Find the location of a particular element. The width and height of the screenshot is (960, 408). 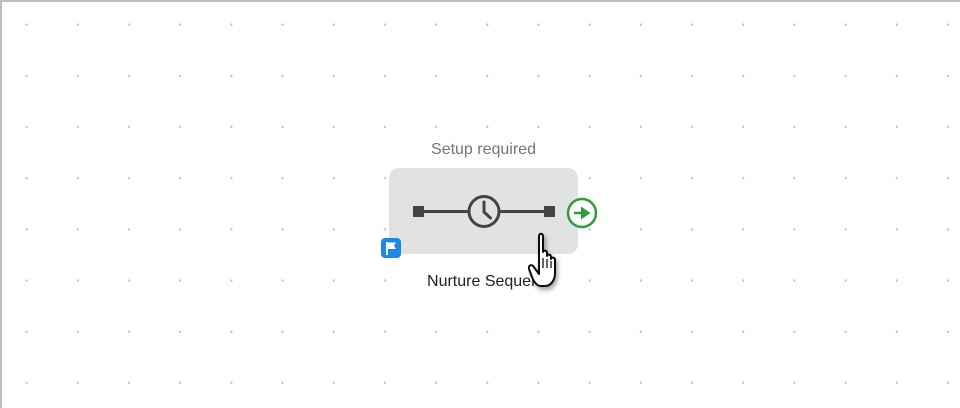

delay-clock-icon is located at coordinates (484, 211).